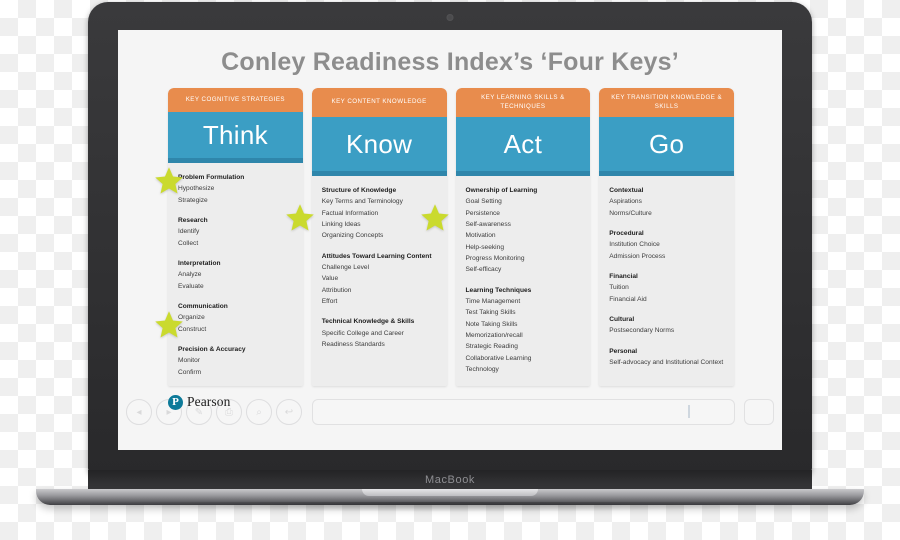 The image size is (900, 540). What do you see at coordinates (196, 189) in the screenshot?
I see `group-item: Hypothesize` at bounding box center [196, 189].